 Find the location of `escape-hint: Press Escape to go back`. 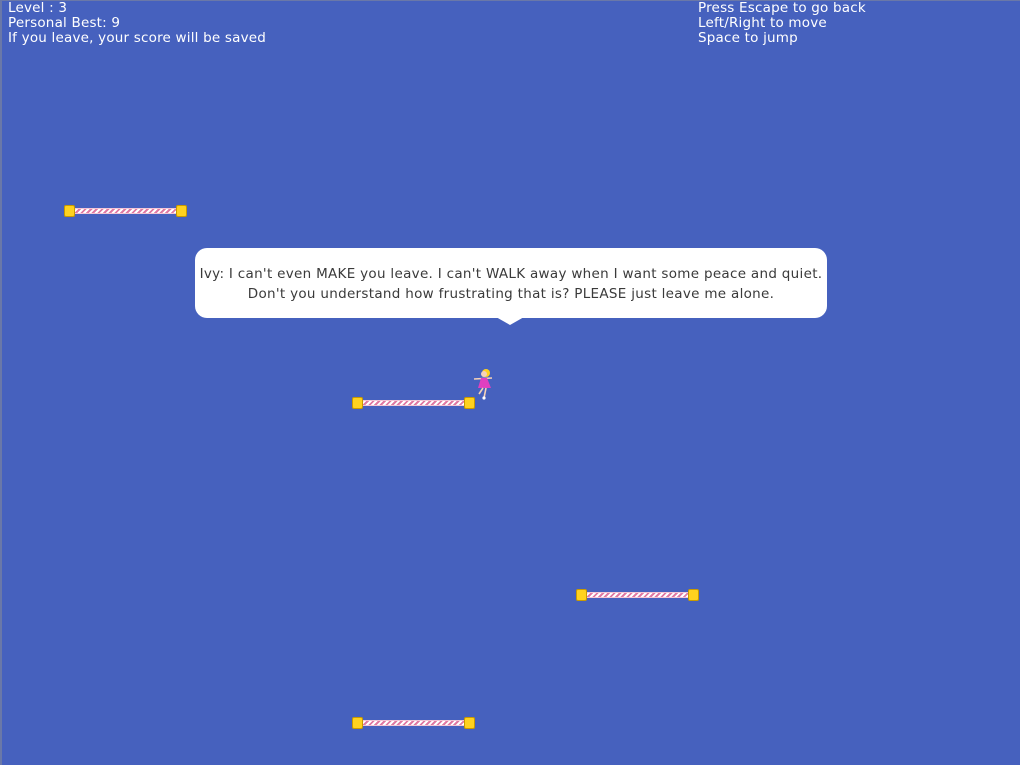

escape-hint: Press Escape to go back is located at coordinates (782, 8).